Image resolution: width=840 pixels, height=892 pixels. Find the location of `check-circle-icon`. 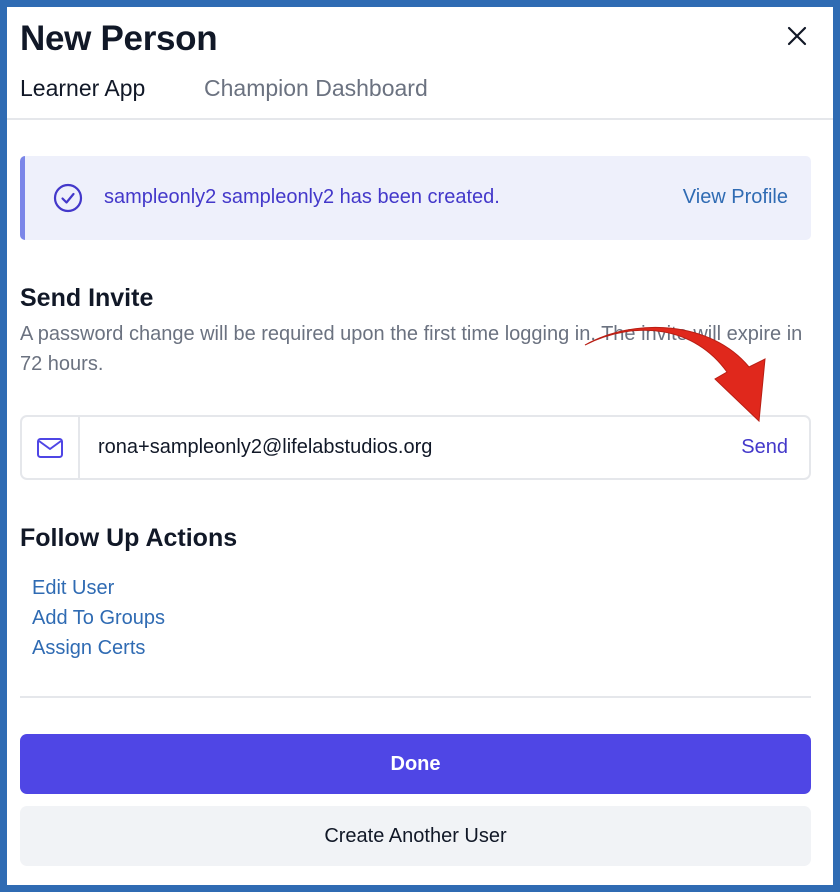

check-circle-icon is located at coordinates (68, 198).